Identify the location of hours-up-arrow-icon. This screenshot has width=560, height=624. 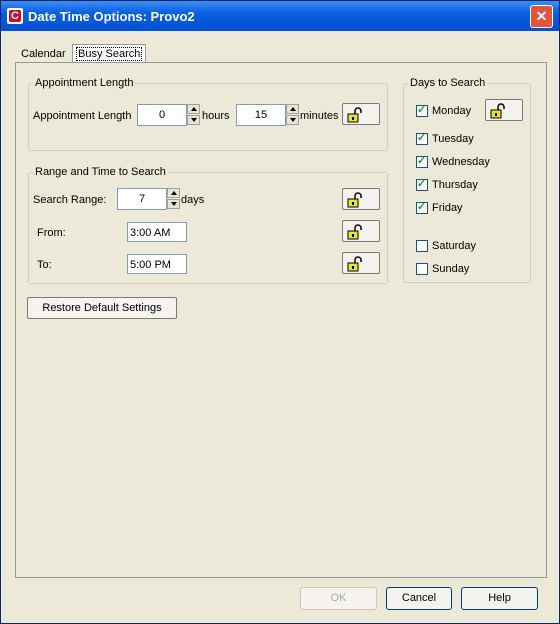
(193, 109).